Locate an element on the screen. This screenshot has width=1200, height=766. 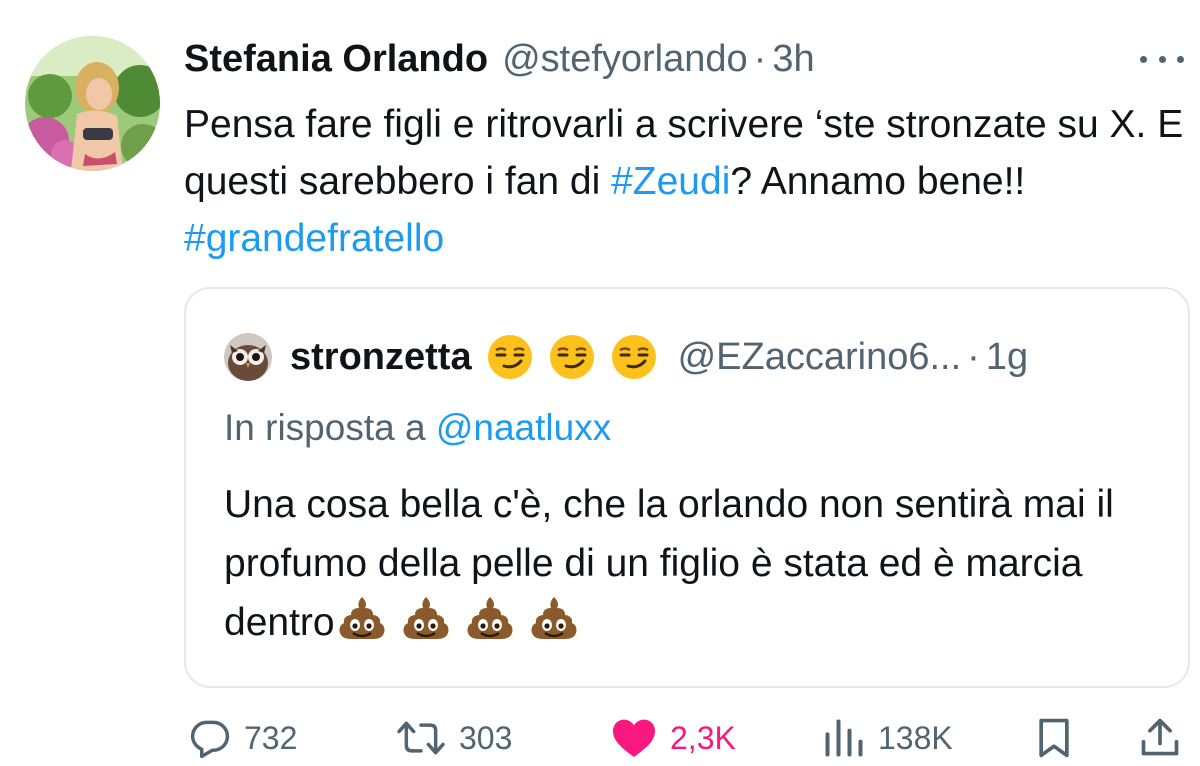
tweet-timestamp: 3h is located at coordinates (793, 59).